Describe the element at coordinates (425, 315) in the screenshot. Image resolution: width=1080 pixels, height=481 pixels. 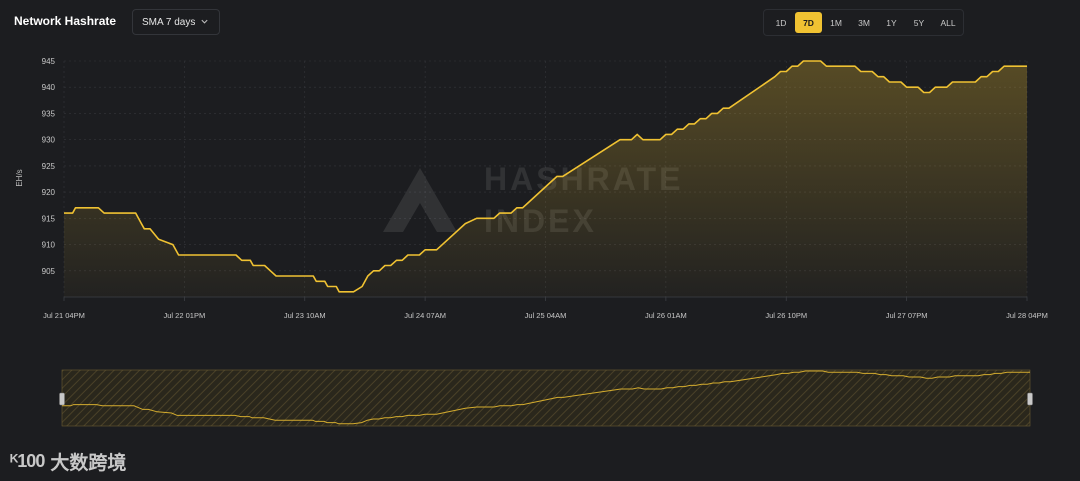
I see `x-tick-label: Jul 24 07AM` at that location.